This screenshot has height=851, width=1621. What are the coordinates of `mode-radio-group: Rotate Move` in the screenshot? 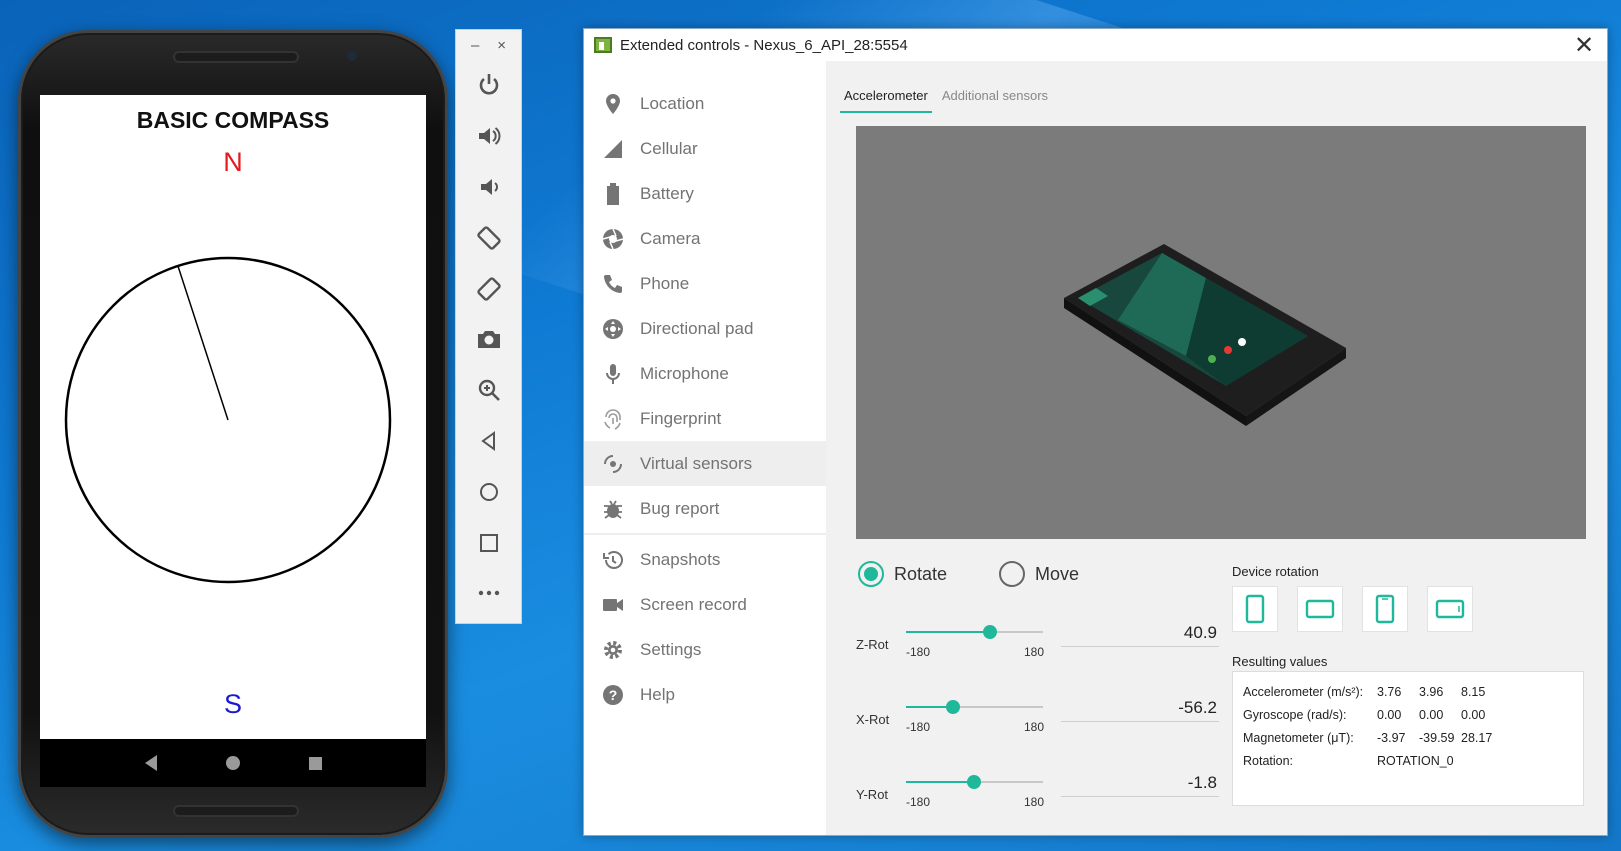 It's located at (994, 574).